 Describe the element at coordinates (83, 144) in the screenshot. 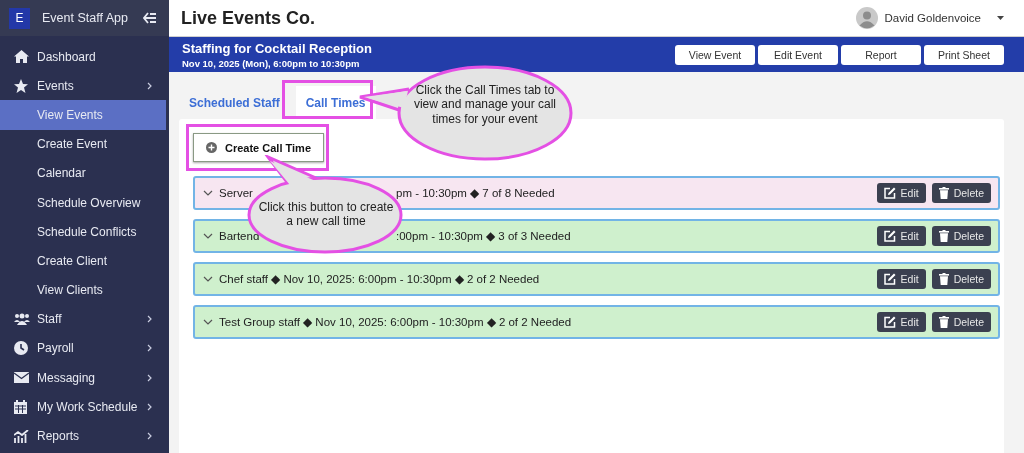

I see `sidebar-item: Create Event` at that location.